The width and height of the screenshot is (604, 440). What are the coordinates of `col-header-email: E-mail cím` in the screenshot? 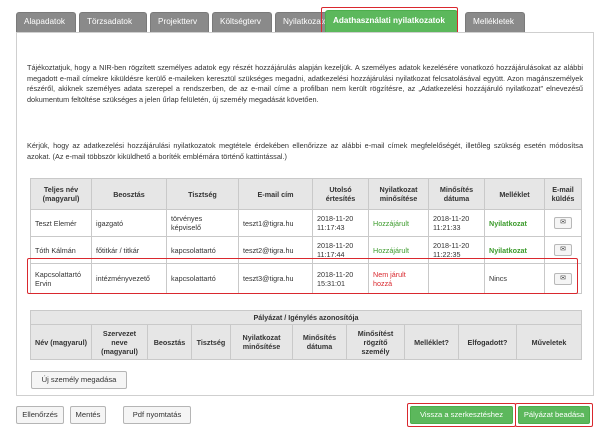 It's located at (275, 194).